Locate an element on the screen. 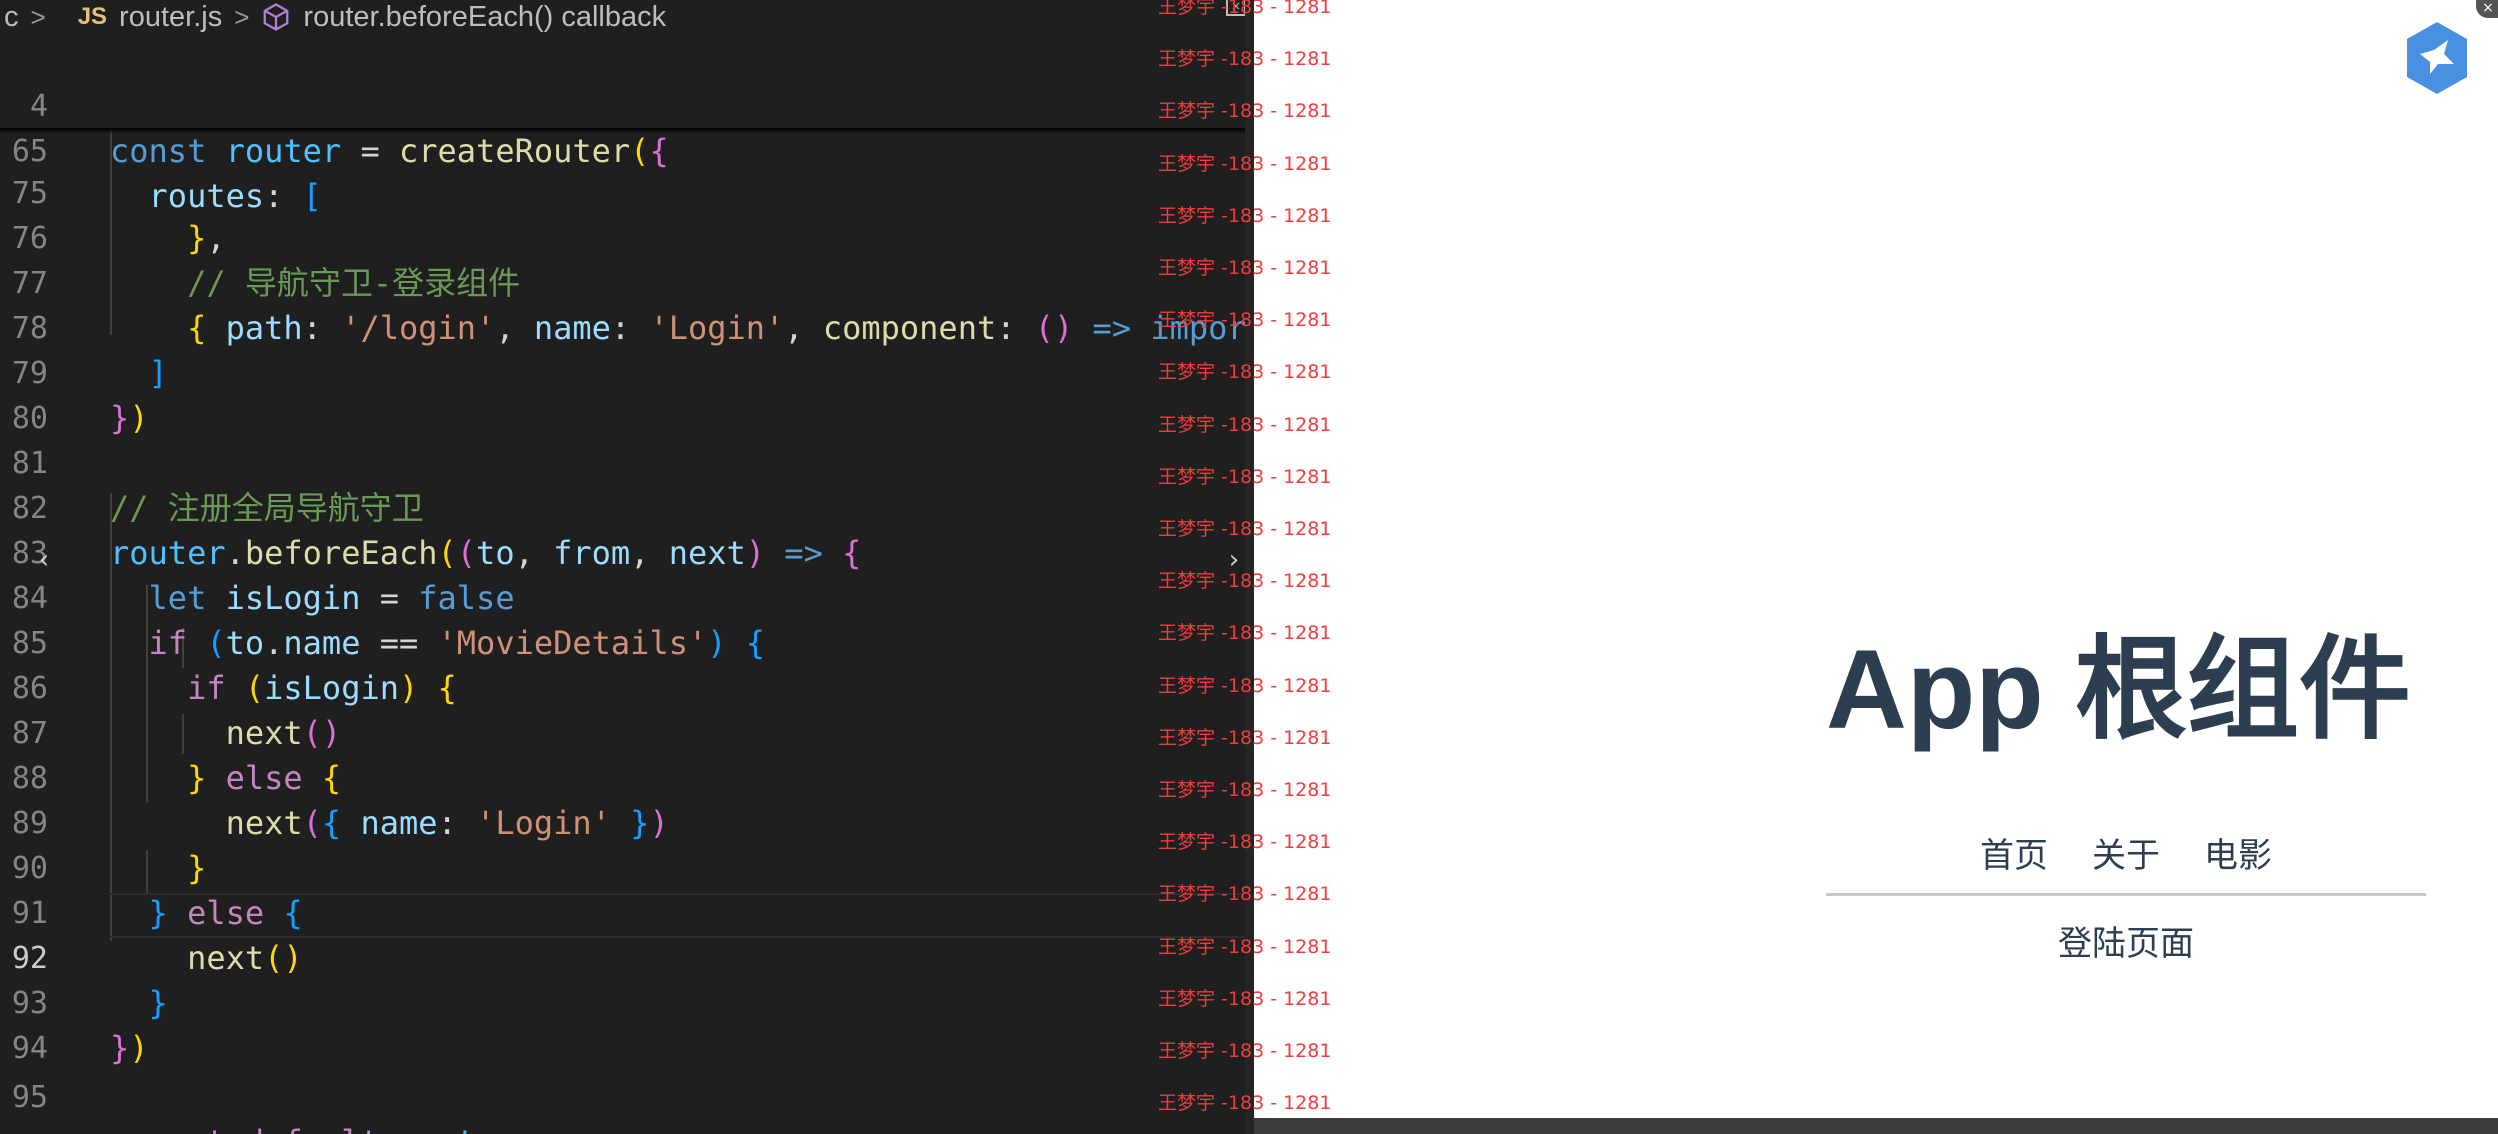 The height and width of the screenshot is (1134, 2498). breadcrumb-file: router.js is located at coordinates (170, 17).